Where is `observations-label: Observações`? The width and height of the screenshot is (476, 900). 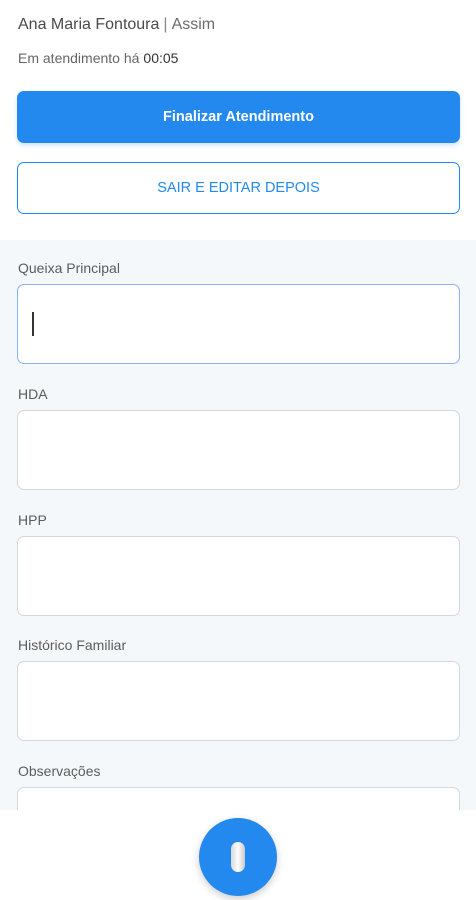
observations-label: Observações is located at coordinates (59, 771).